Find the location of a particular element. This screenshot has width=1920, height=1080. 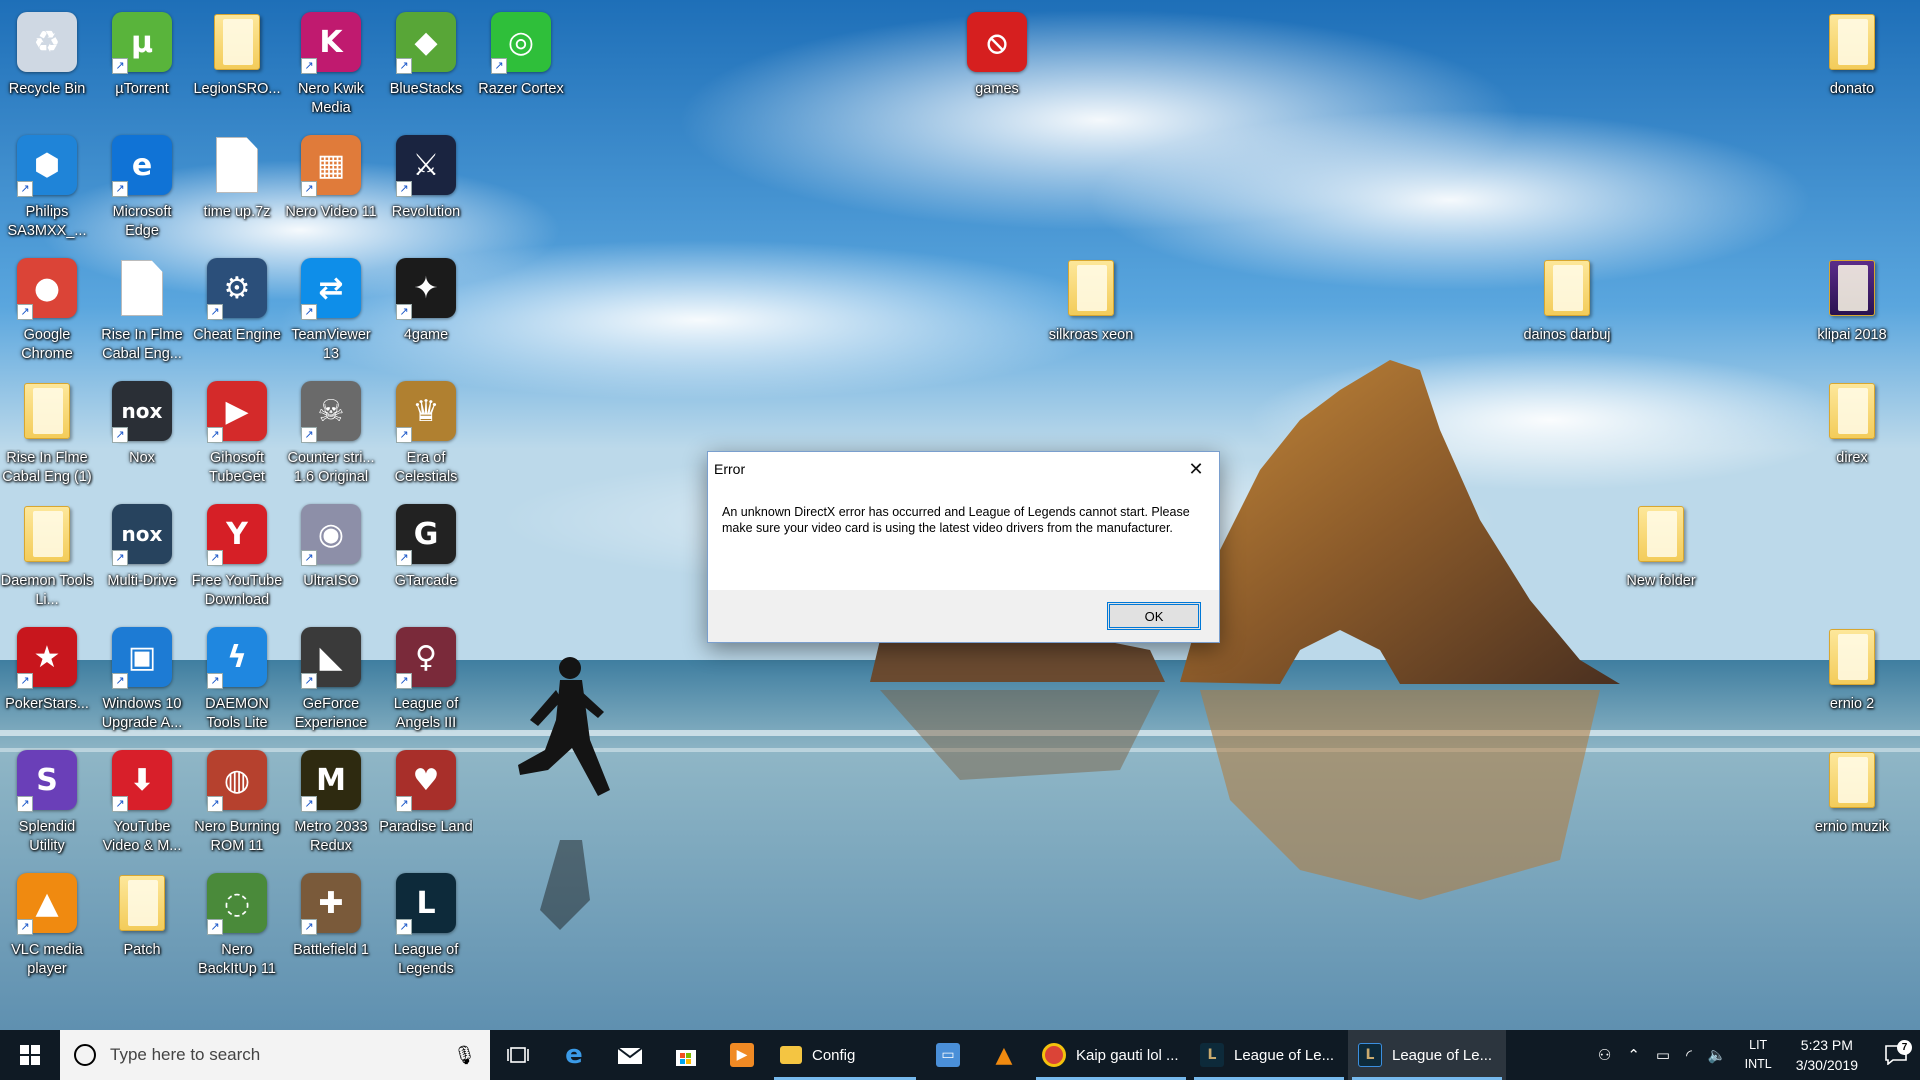

dialog-titlebar: Error ✕ is located at coordinates (963, 469).